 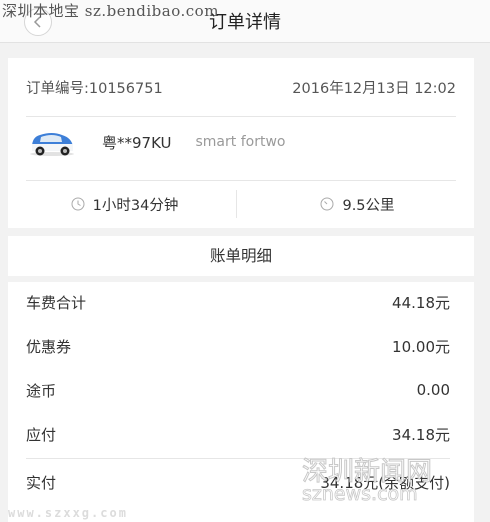 I want to click on bill-value: 34.18元, so click(x=421, y=434).